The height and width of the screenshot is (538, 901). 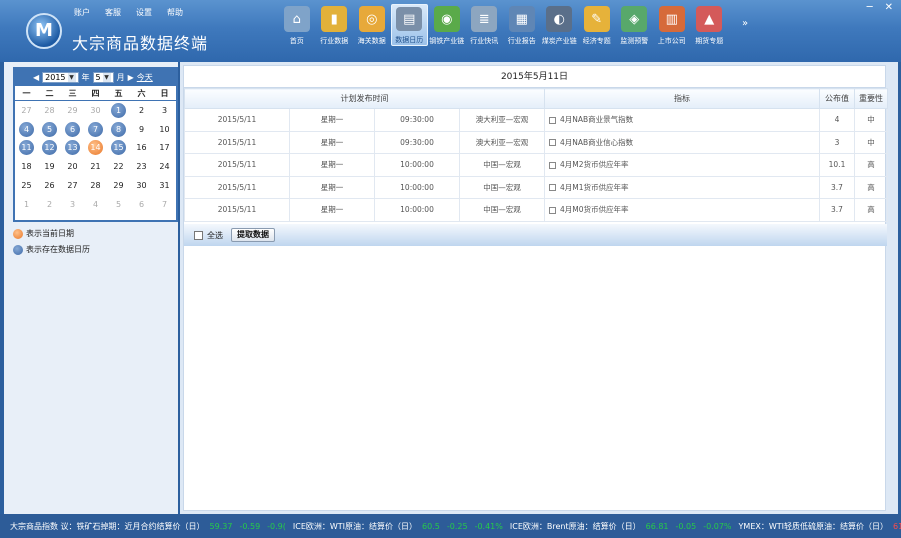 What do you see at coordinates (107, 526) in the screenshot?
I see `ticker-item: 大宗商品指数 议：铁矿石掉期：近月合约结算价（日）` at bounding box center [107, 526].